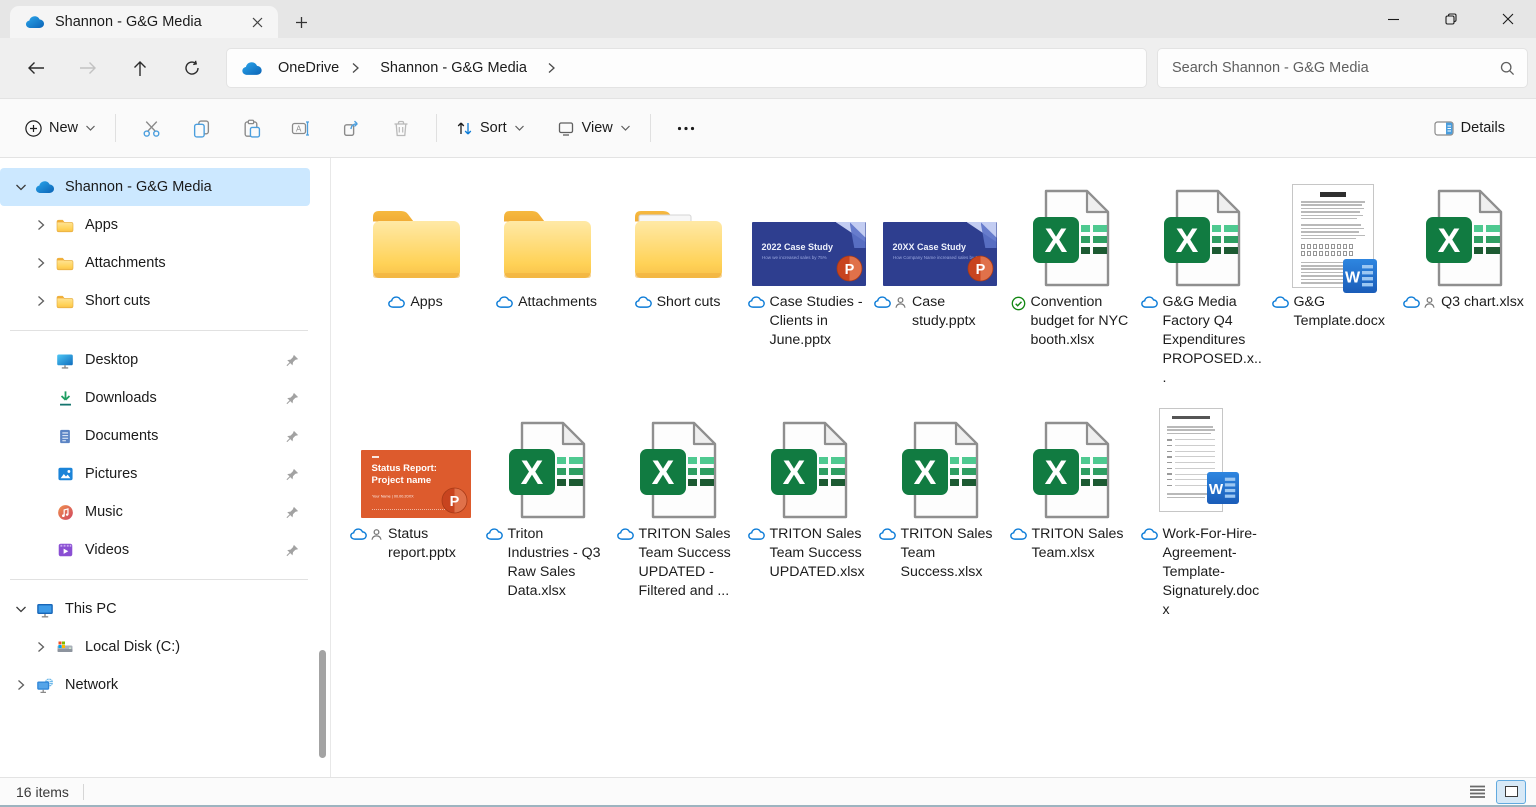 This screenshot has width=1536, height=807. I want to click on file-tile-triton-sales-team-success-update: X TRITON Sales Team Success UPDATED.xlsx, so click(808, 511).